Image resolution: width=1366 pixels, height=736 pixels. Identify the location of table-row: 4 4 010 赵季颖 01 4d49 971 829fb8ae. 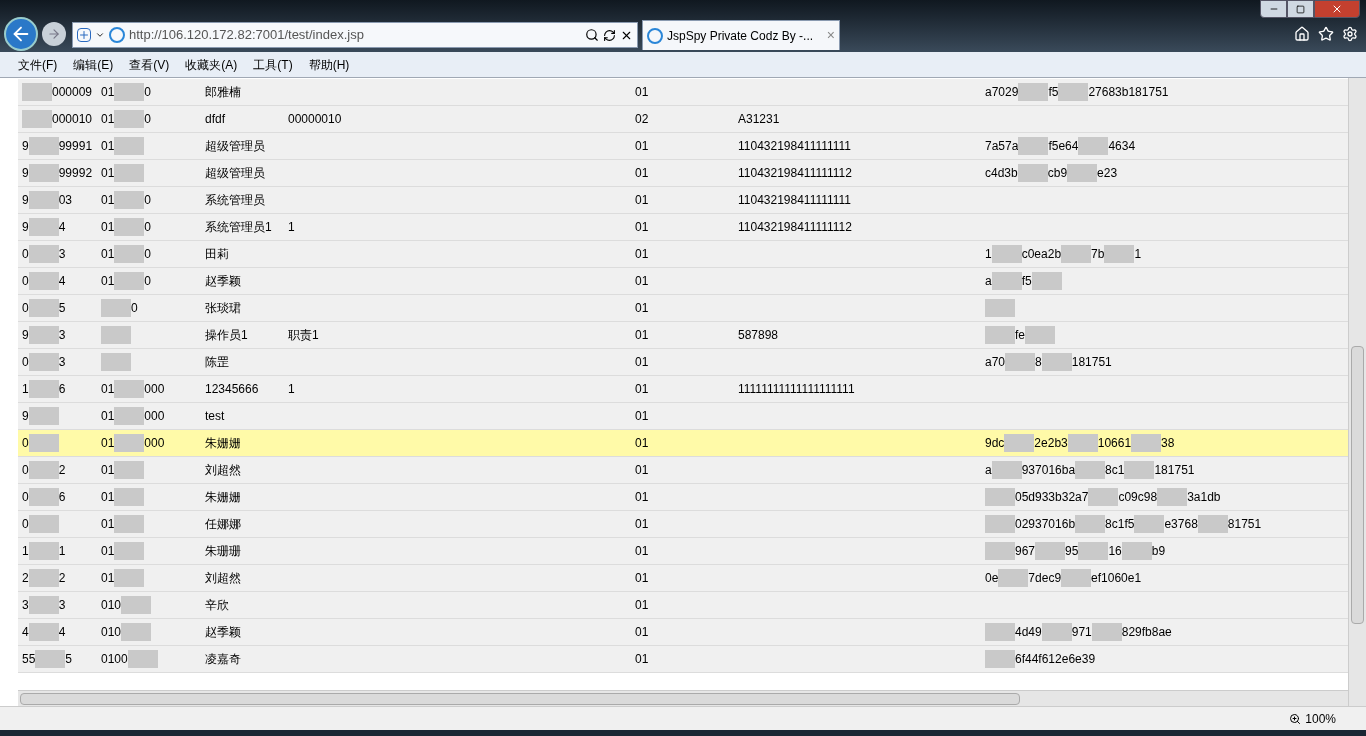
(683, 632).